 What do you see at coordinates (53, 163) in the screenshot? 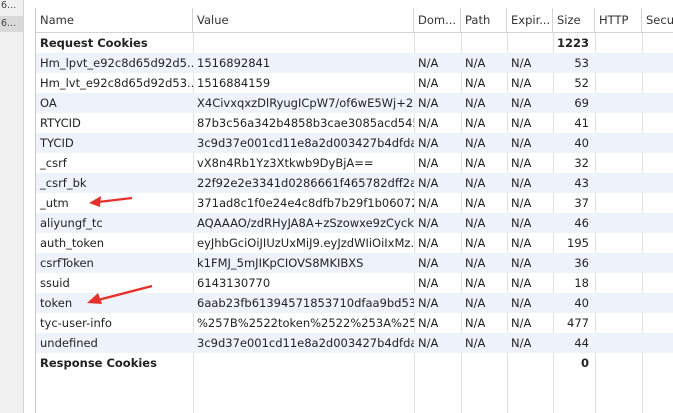
I see `cell-name: _csrf` at bounding box center [53, 163].